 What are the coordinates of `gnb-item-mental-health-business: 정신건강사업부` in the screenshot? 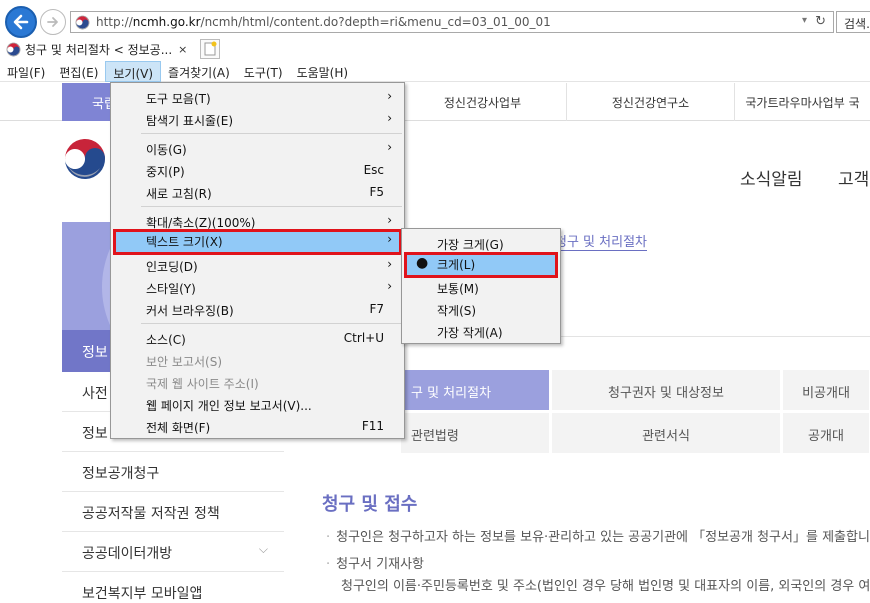 It's located at (482, 102).